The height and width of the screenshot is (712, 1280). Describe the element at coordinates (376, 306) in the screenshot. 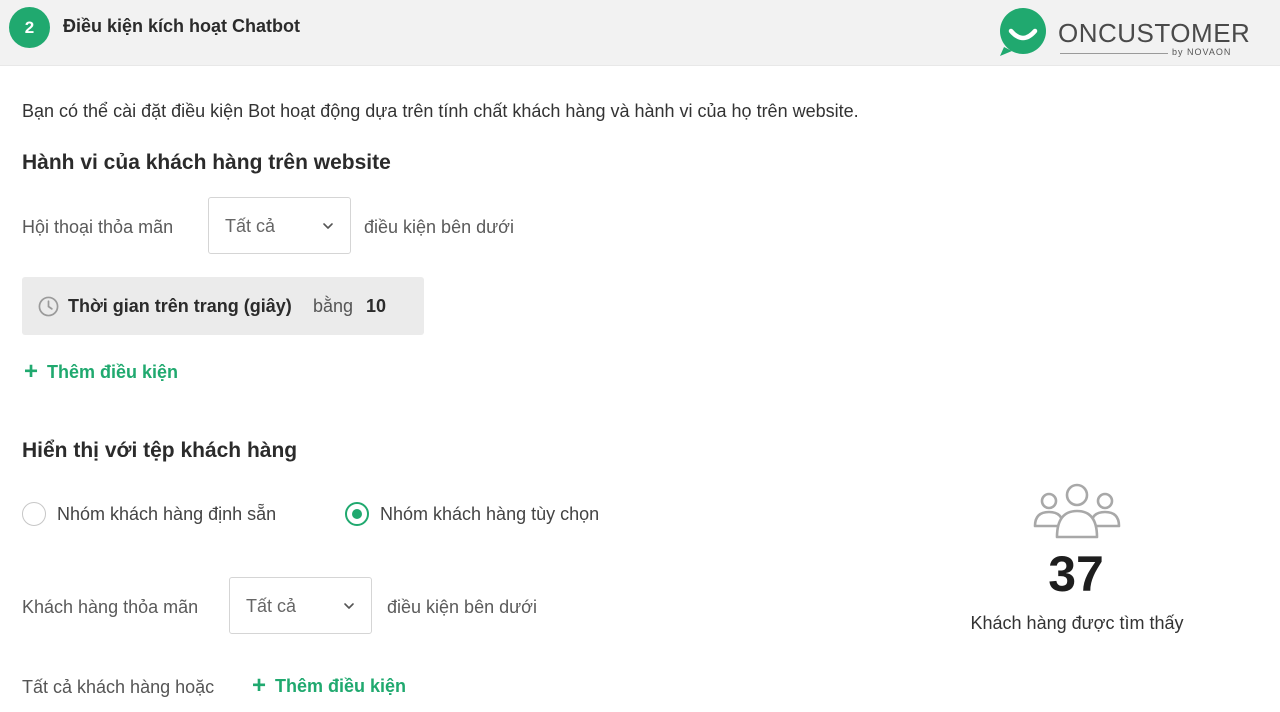

I see `condition-value: 10` at that location.